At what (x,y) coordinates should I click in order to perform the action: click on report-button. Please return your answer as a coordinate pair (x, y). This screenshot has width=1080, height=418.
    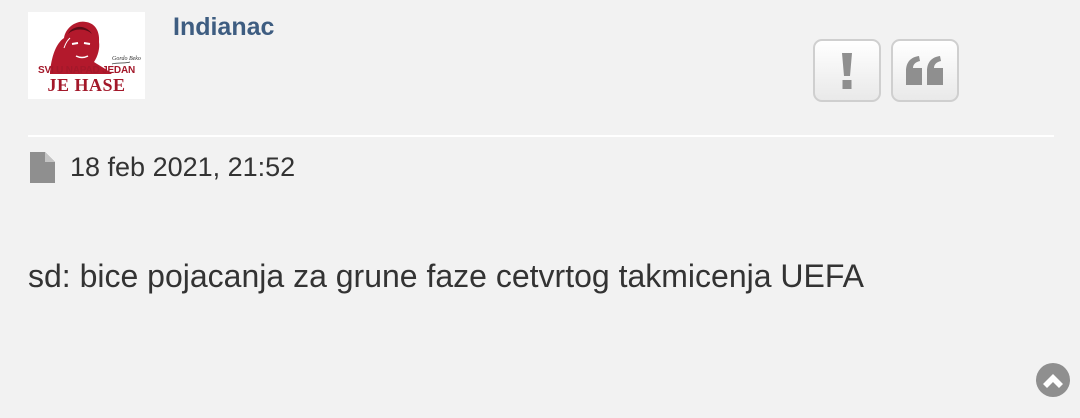
    Looking at the image, I should click on (847, 70).